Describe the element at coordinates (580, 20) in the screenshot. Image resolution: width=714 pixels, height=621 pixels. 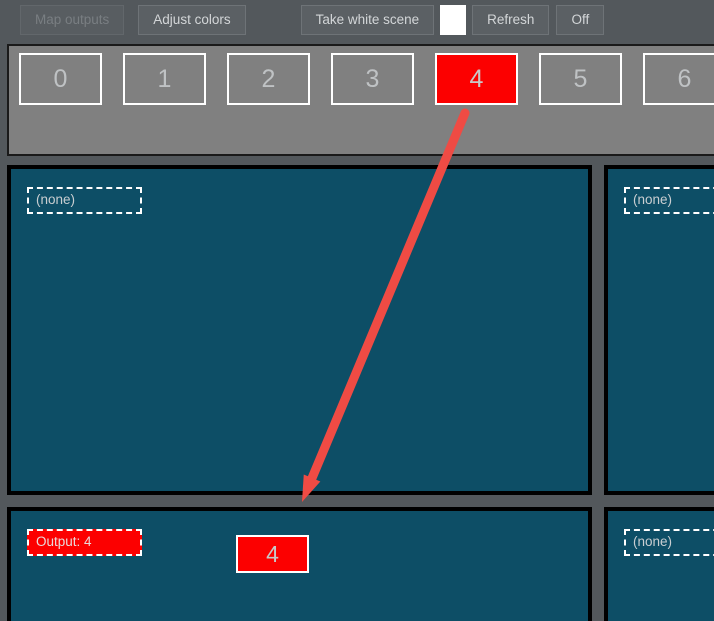
I see `off-button: Off` at that location.